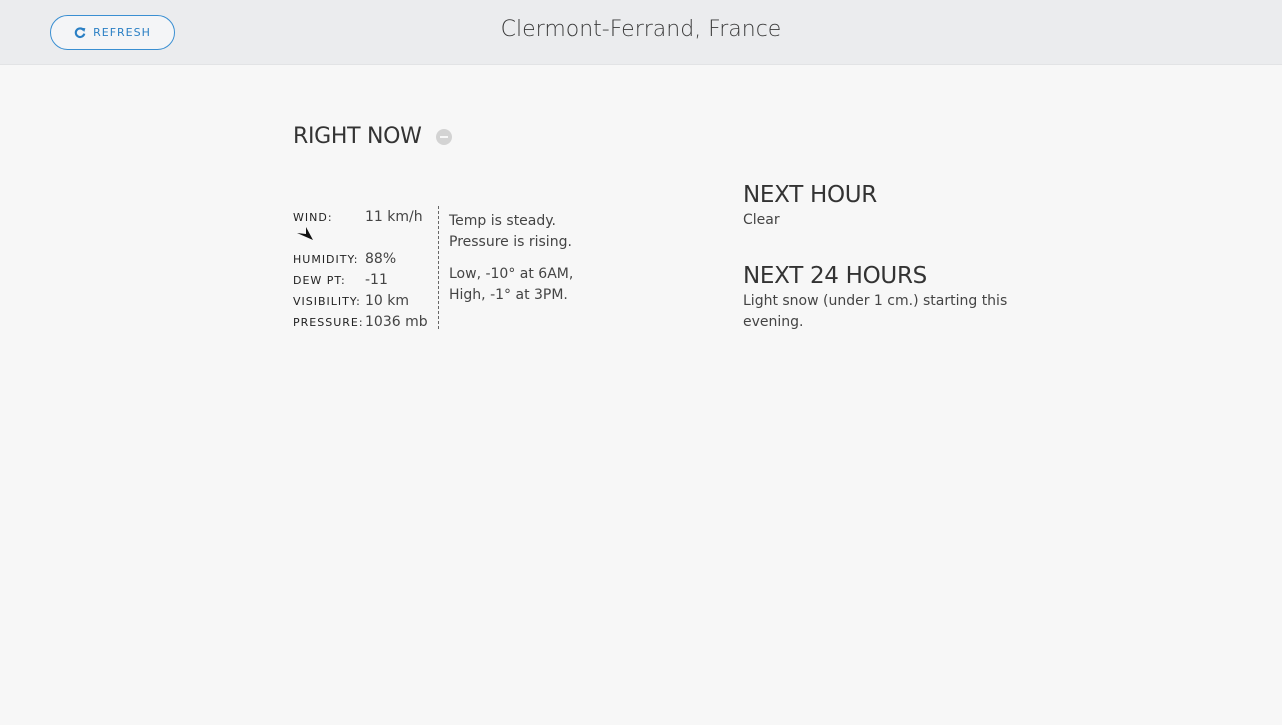 The height and width of the screenshot is (725, 1288). I want to click on dew-point-row: DEW PT: -11, so click(340, 280).